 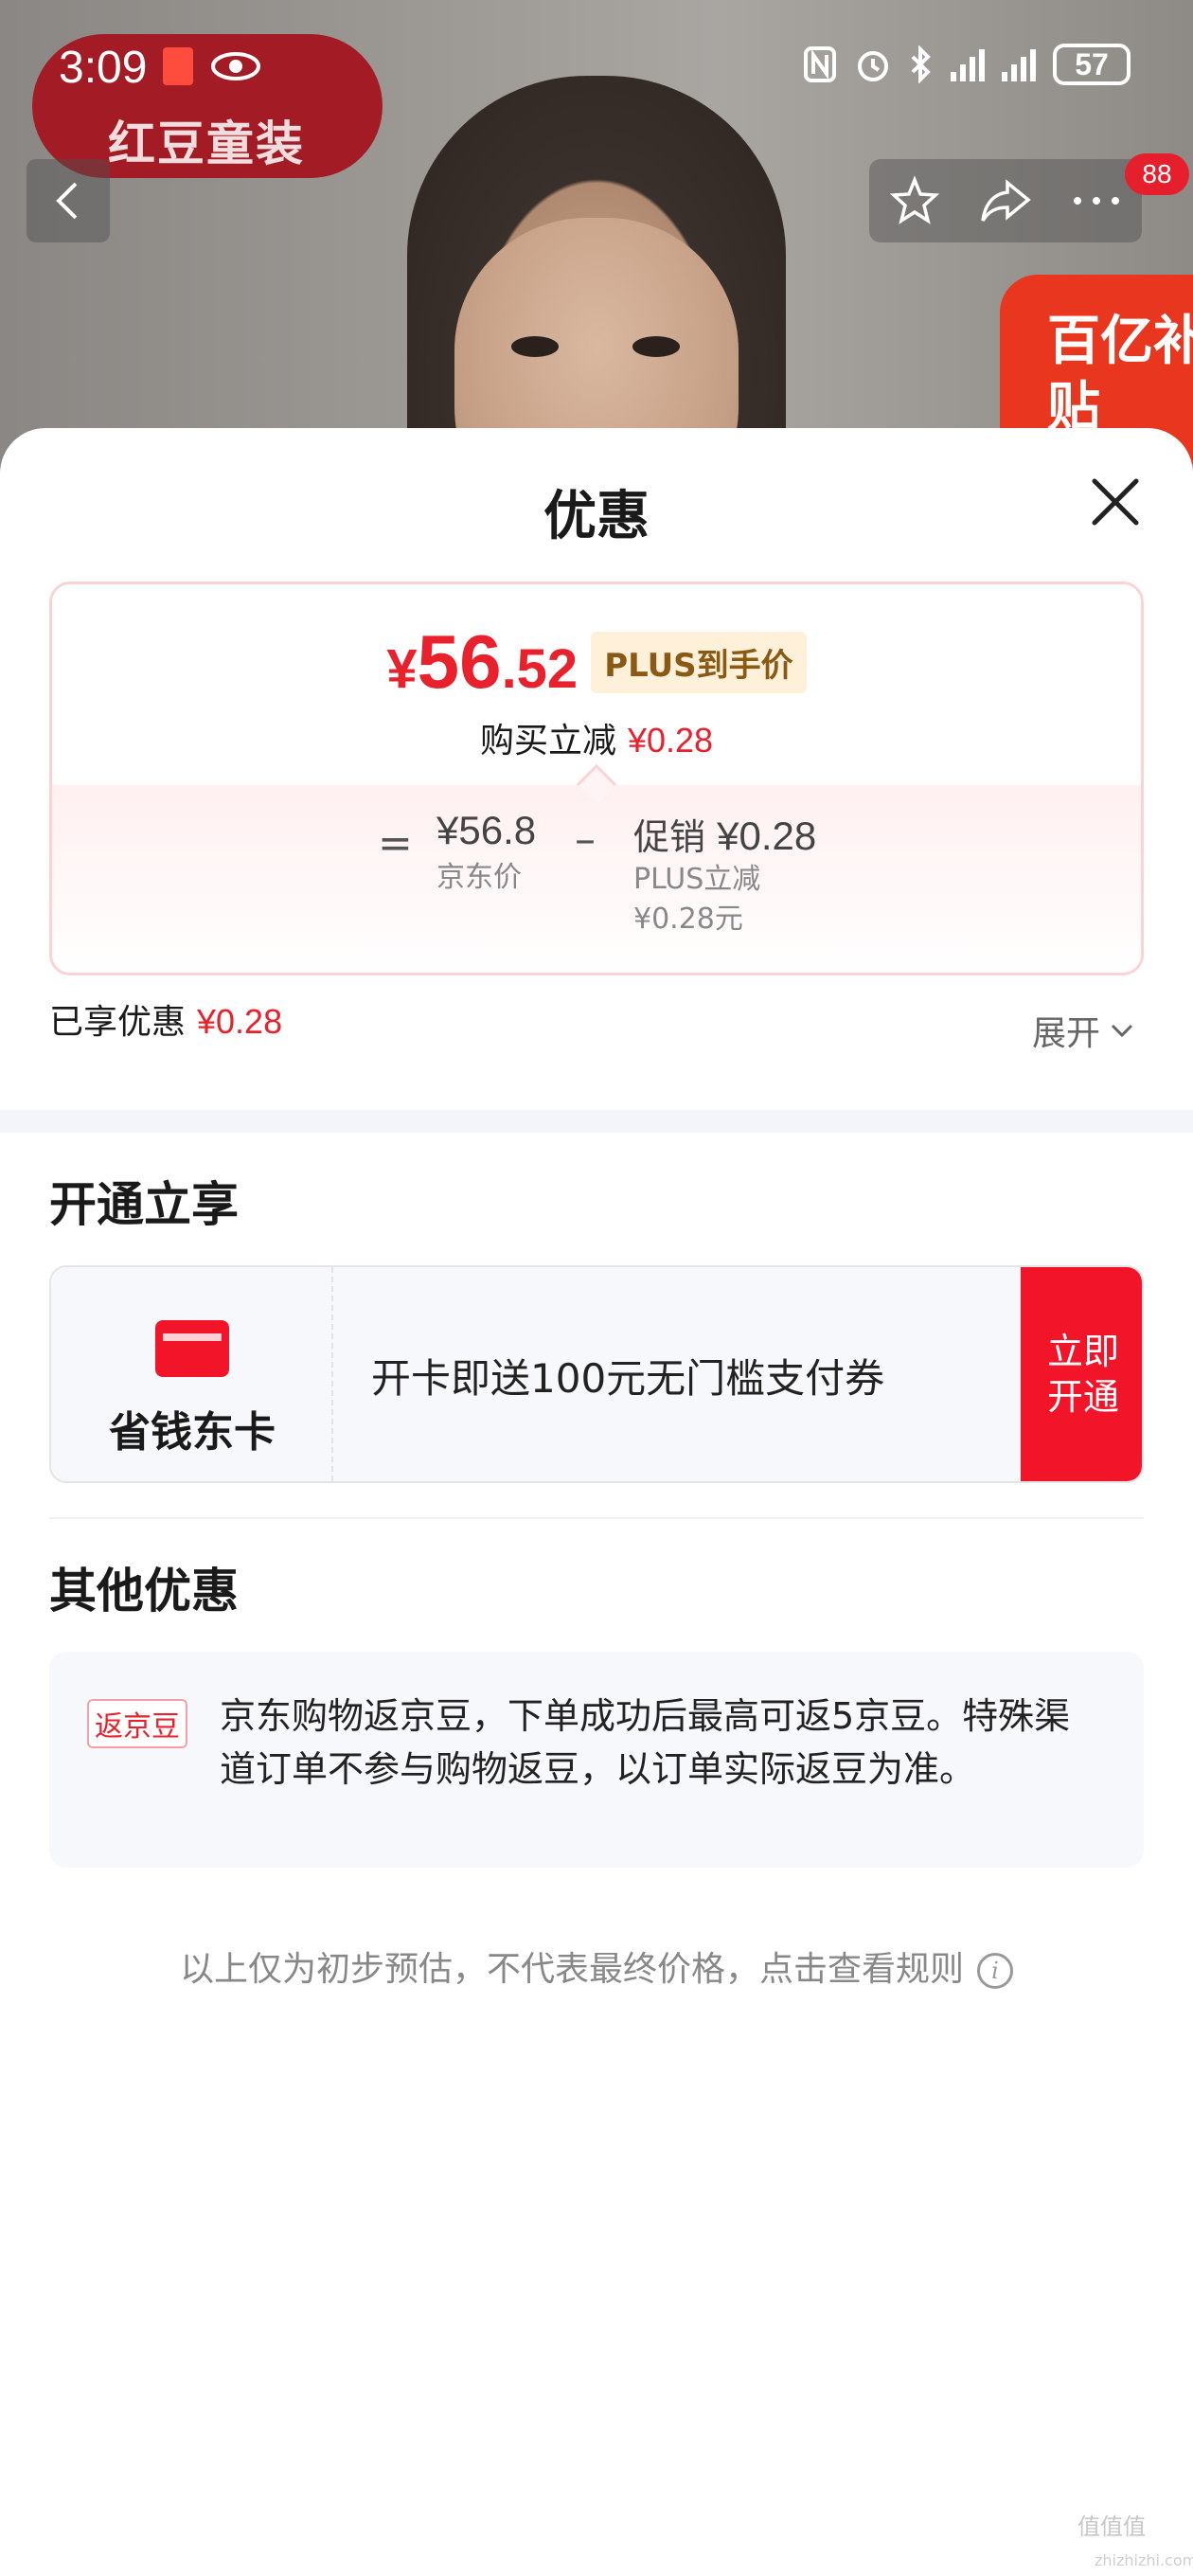 I want to click on status-time: 3:09, so click(x=103, y=68).